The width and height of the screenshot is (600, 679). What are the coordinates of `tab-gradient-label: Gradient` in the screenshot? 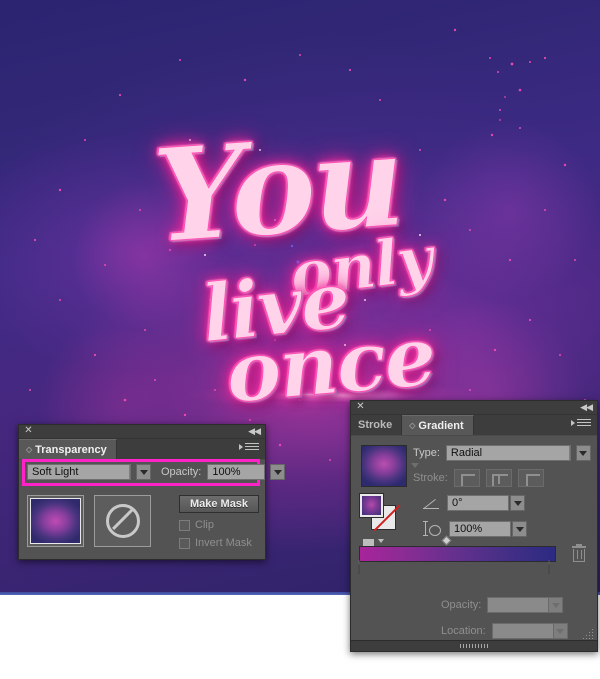 It's located at (441, 425).